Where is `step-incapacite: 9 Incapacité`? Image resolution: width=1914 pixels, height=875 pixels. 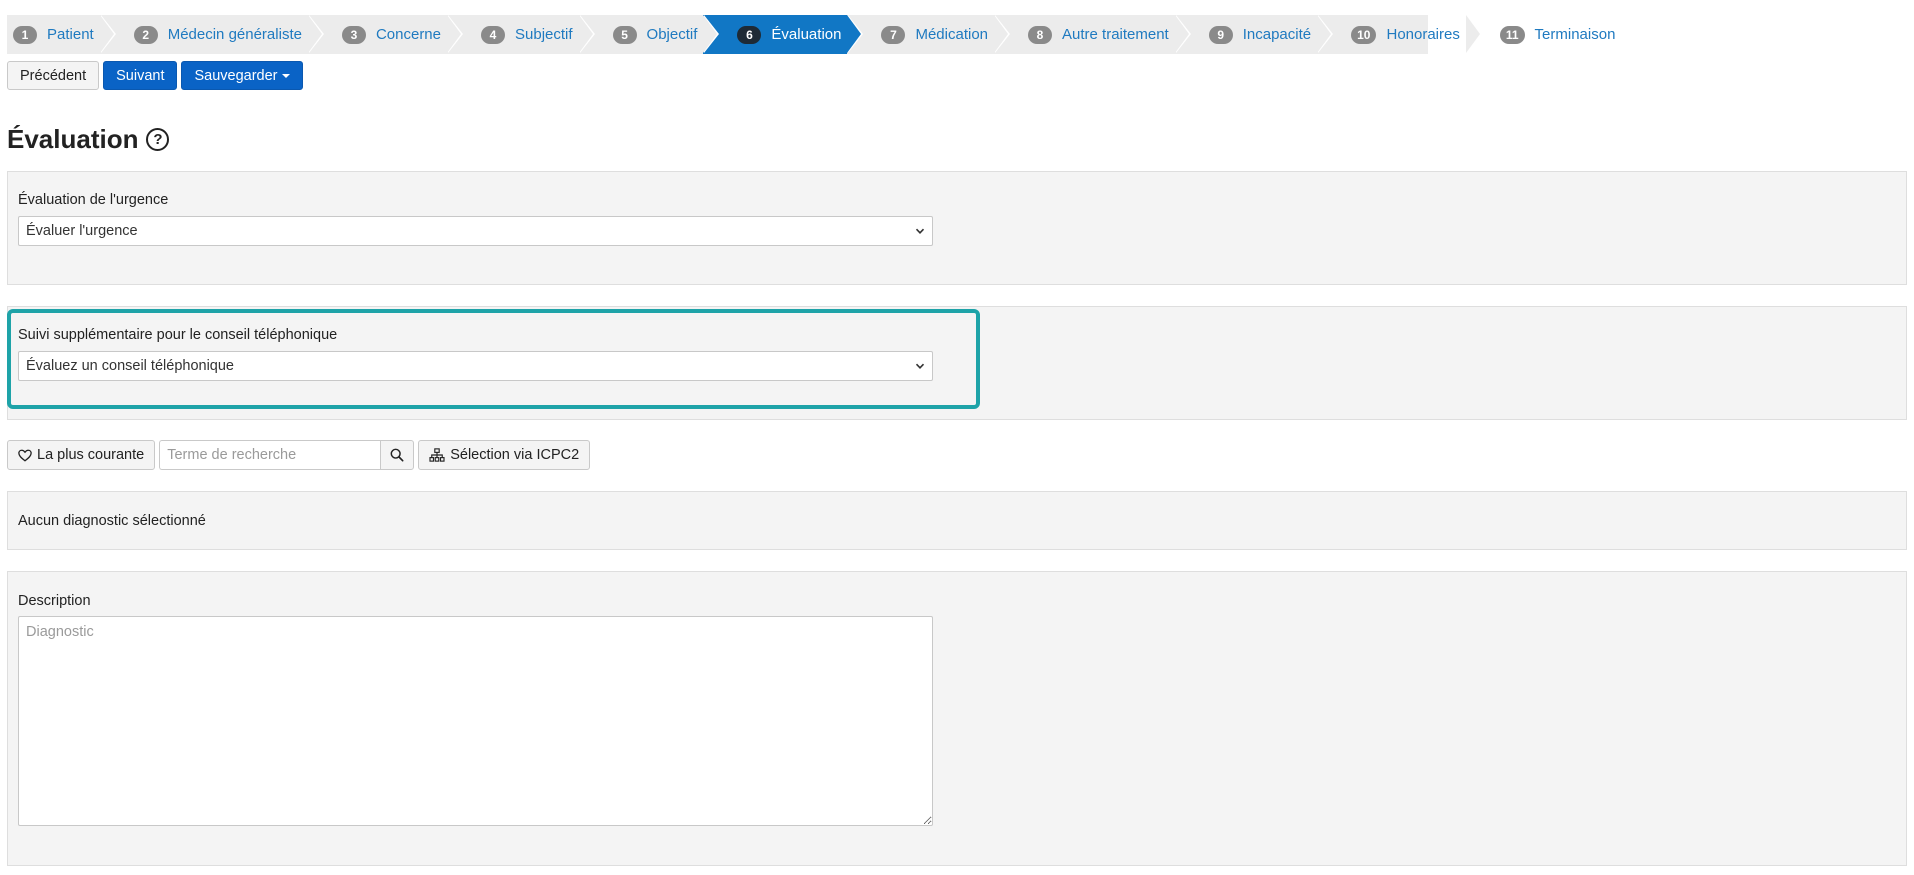 step-incapacite: 9 Incapacité is located at coordinates (1254, 34).